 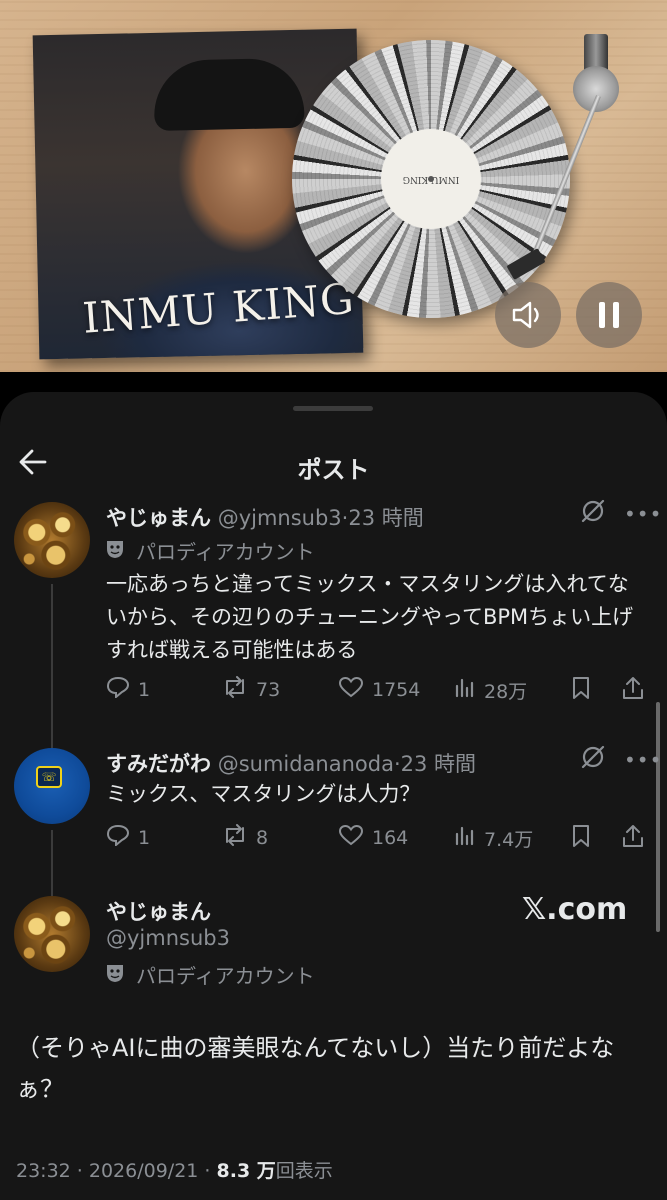 I want to click on user-handle: @sumidananoda, so click(x=306, y=764).